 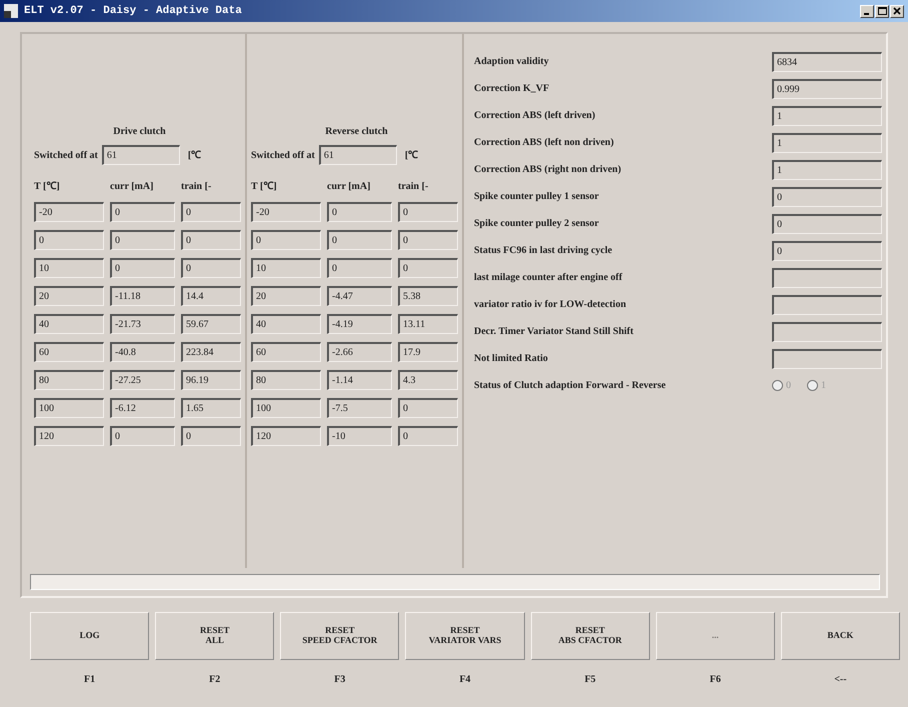 I want to click on minimize-button, so click(x=867, y=11).